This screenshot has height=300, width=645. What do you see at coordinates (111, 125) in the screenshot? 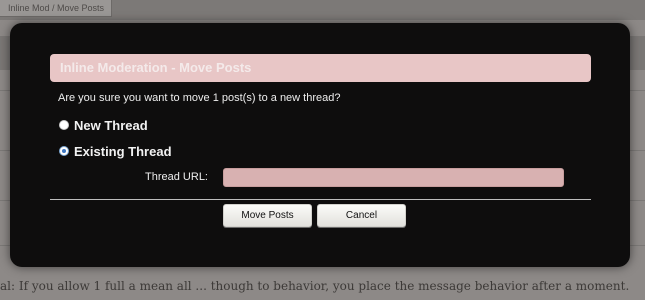
I see `option-label-new-thread: New Thread` at bounding box center [111, 125].